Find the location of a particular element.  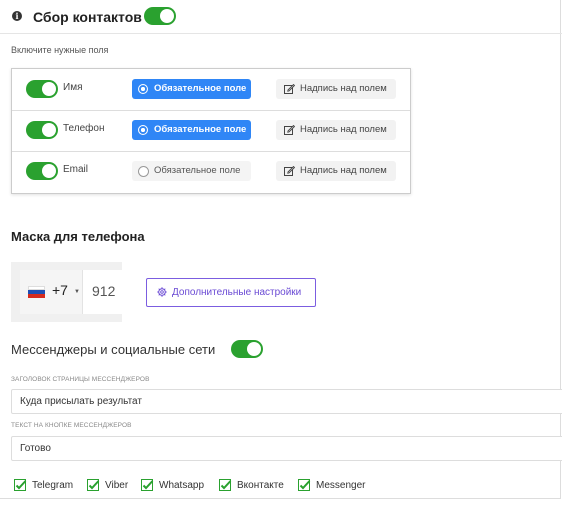

option-label: Whatsapp is located at coordinates (182, 485).